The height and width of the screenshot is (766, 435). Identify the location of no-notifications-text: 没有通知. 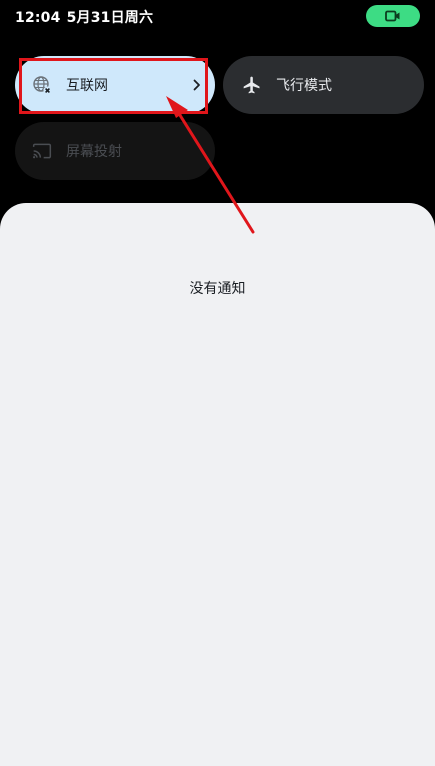
(217, 289).